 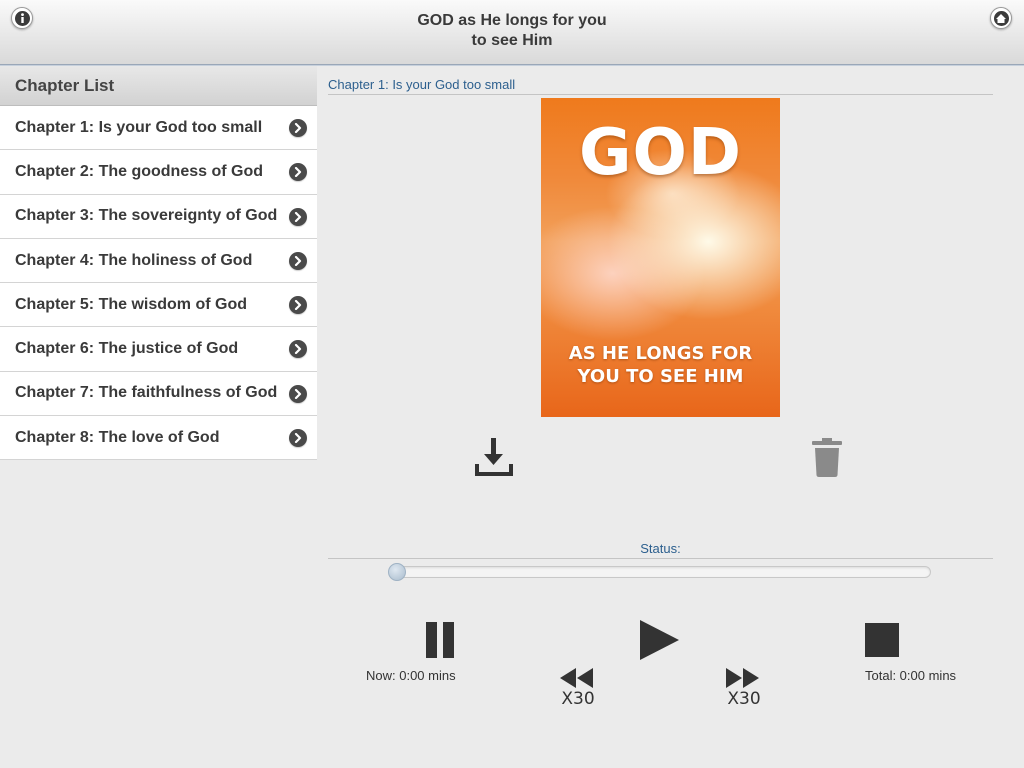 I want to click on app-title-line-2: to see Him, so click(x=512, y=40).